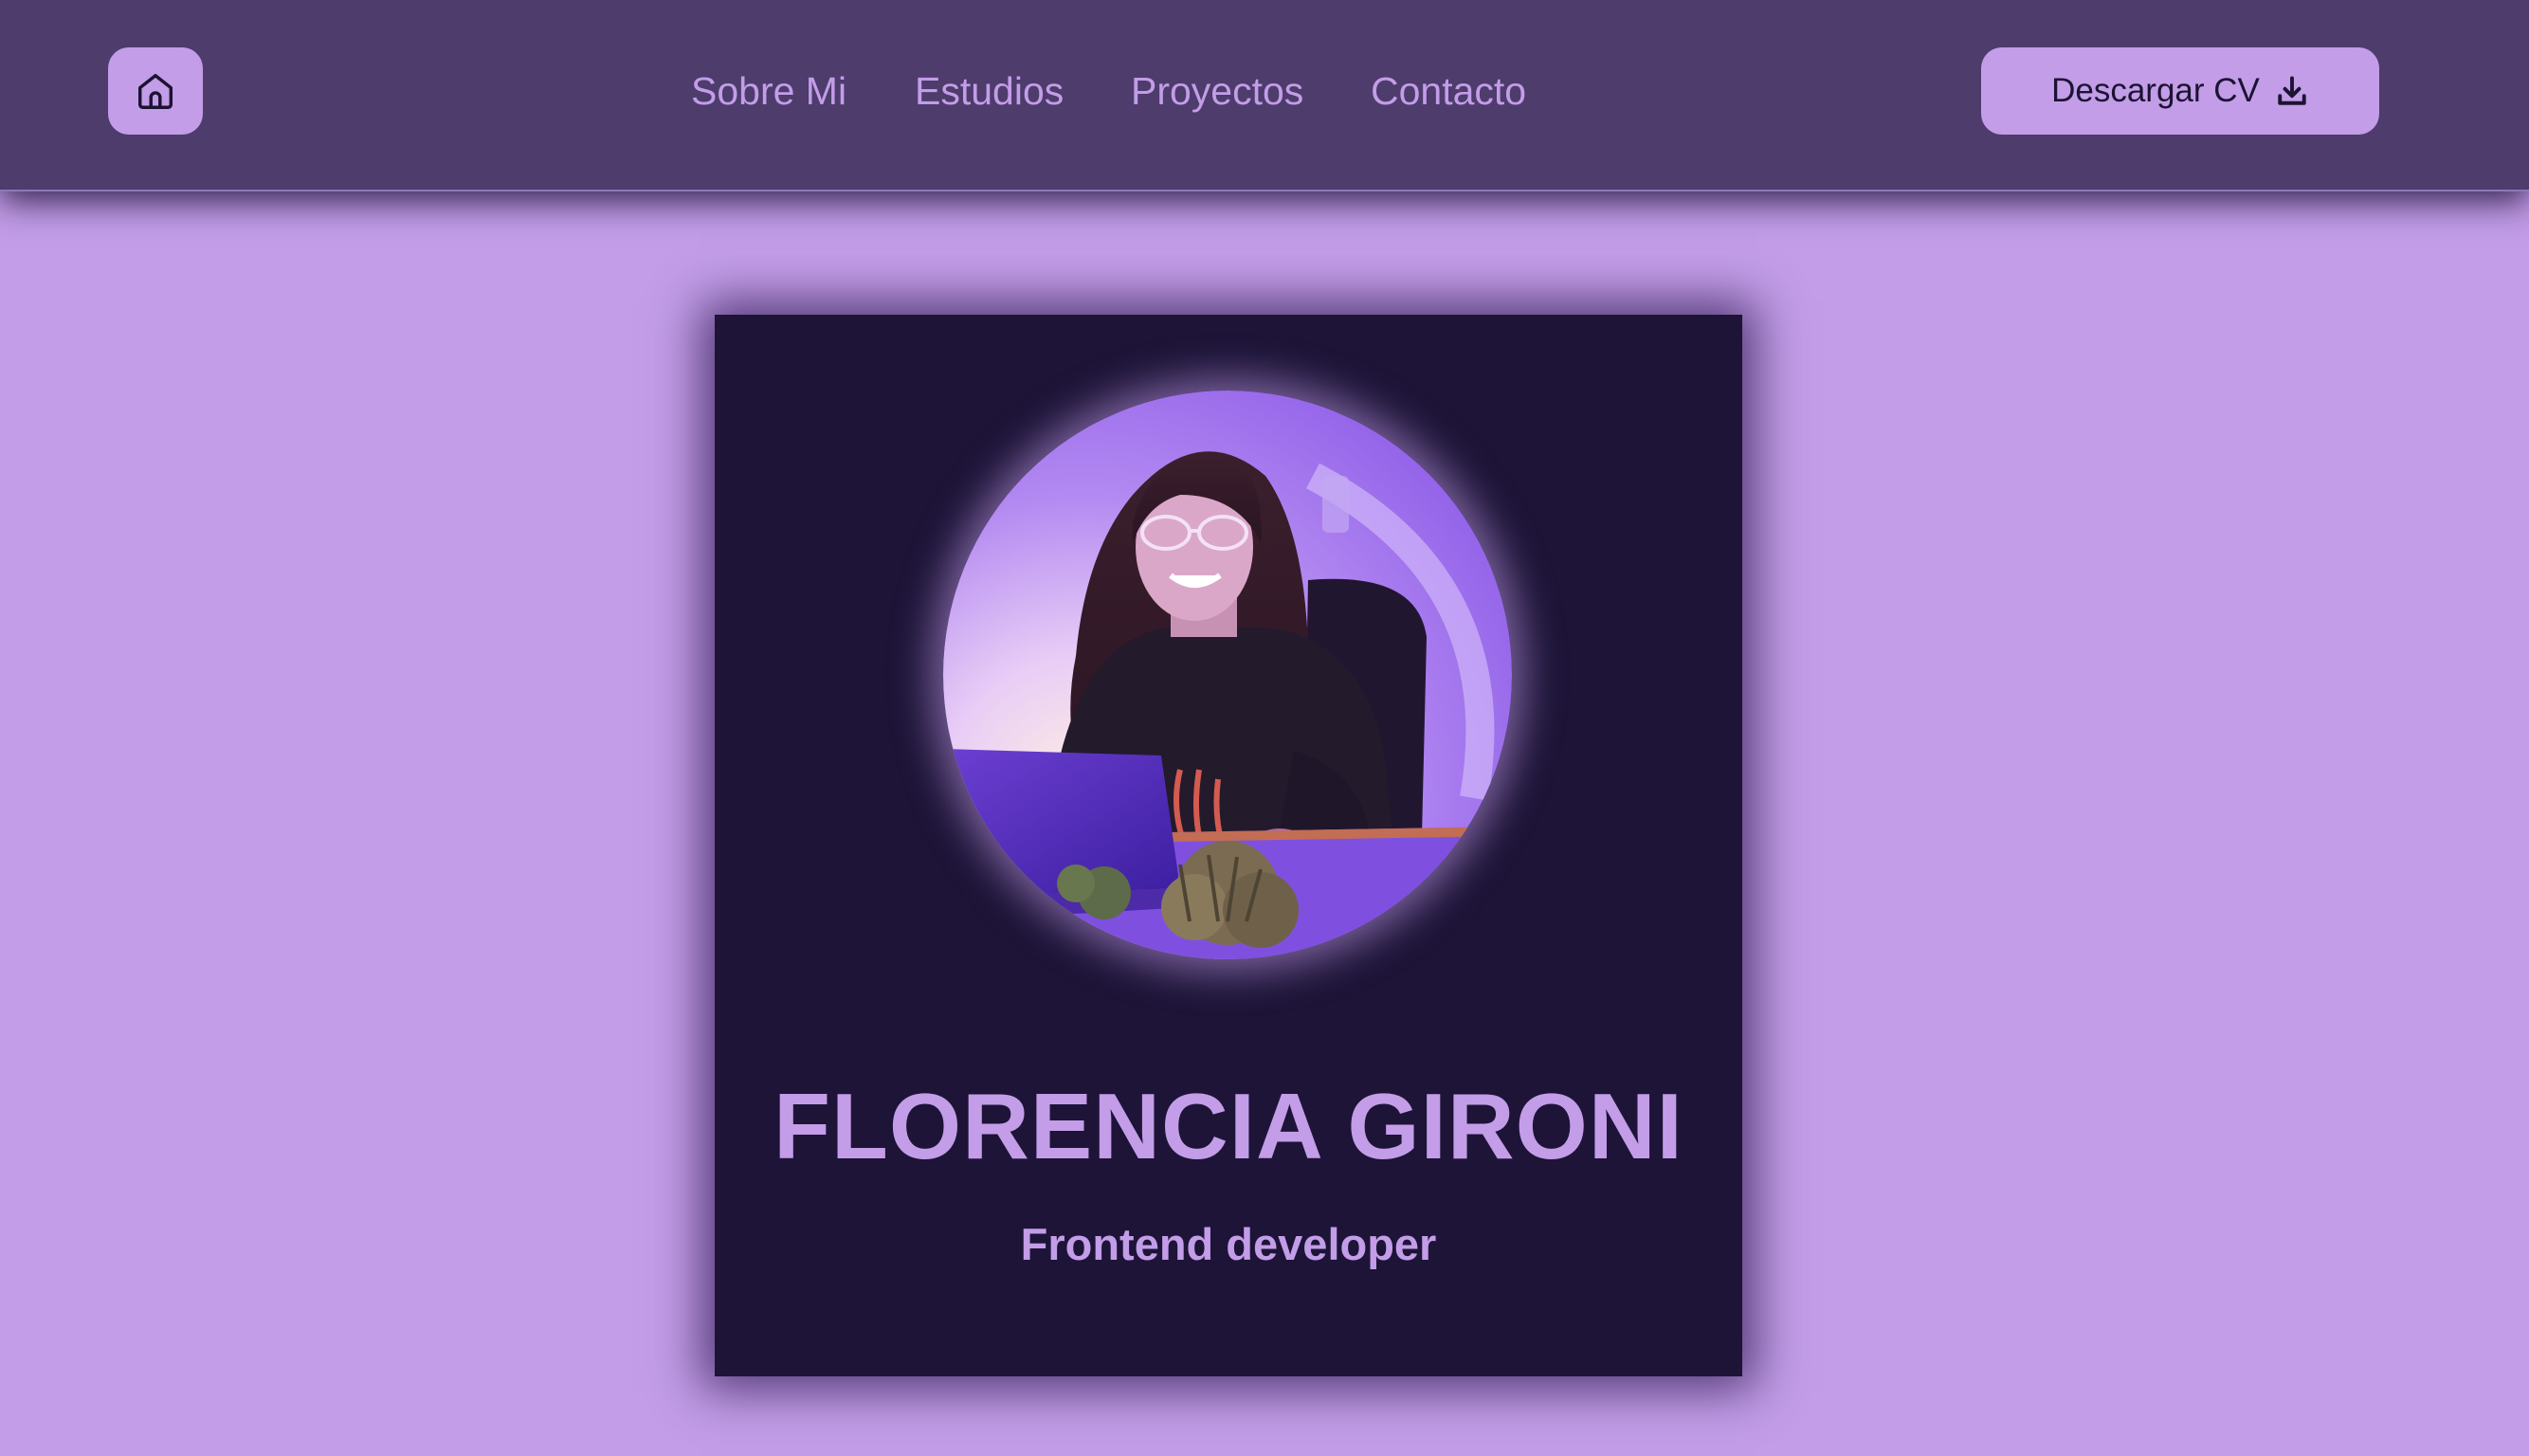 The image size is (2529, 1456). What do you see at coordinates (1448, 91) in the screenshot?
I see `nav-link-contacto: Contacto` at bounding box center [1448, 91].